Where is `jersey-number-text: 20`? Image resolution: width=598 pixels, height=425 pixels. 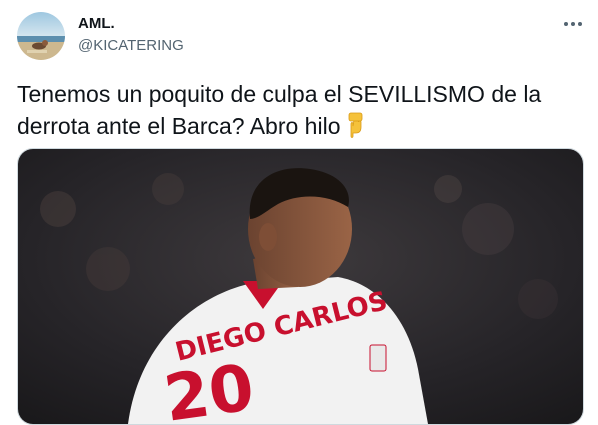
jersey-number-text: 20 is located at coordinates (209, 387).